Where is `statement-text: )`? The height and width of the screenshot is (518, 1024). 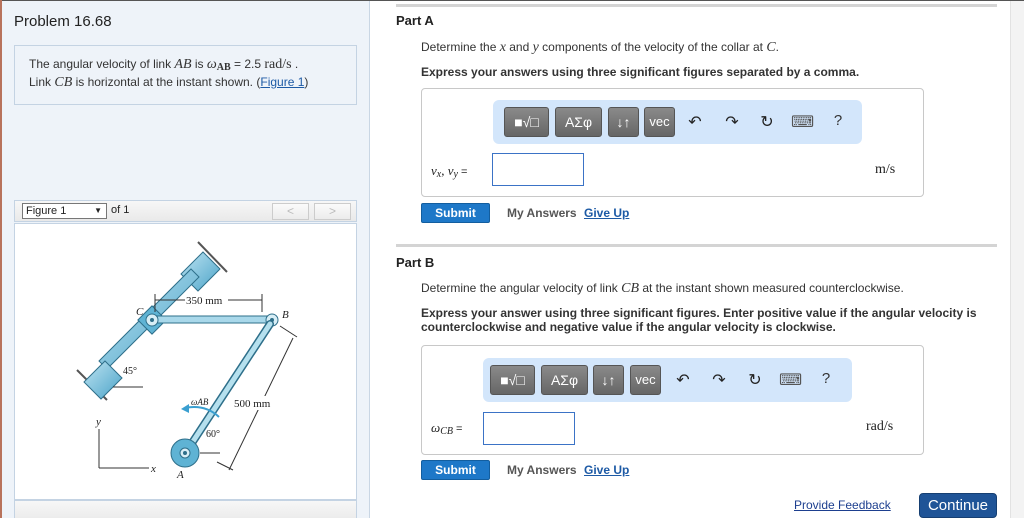 statement-text: ) is located at coordinates (306, 82).